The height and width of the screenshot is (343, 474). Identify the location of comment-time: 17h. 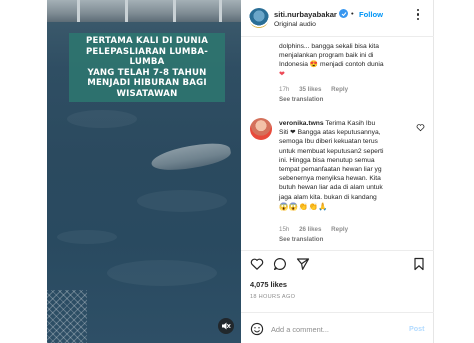
(284, 89).